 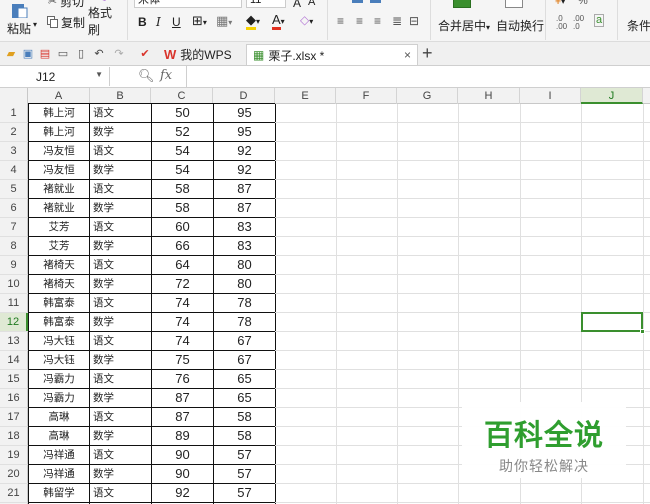 I want to click on row-header: 14, so click(x=14, y=360).